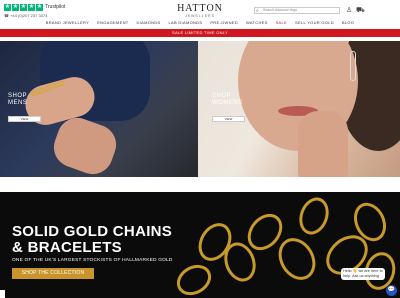 Image resolution: width=400 pixels, height=298 pixels. I want to click on basket-icon: ⛟, so click(360, 10).